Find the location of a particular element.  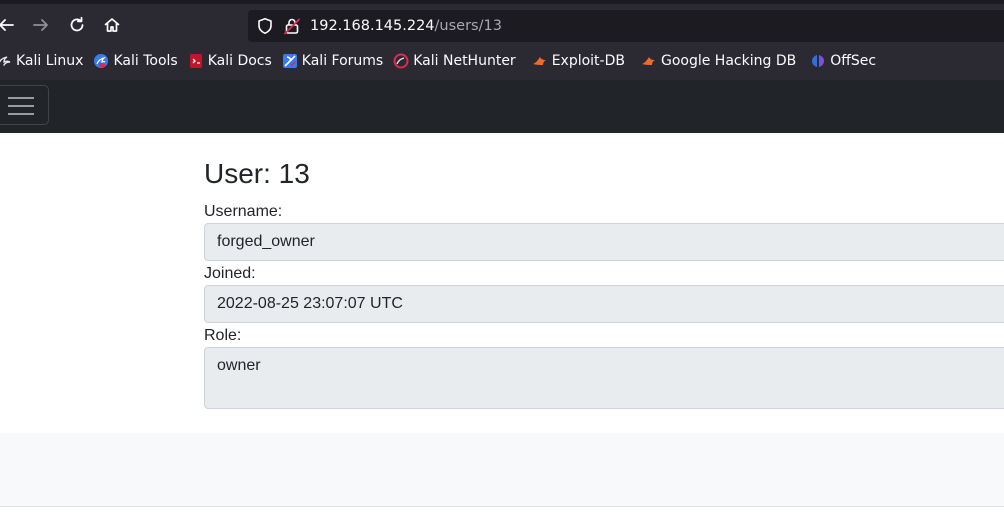

arrow-right-icon is located at coordinates (40, 25).